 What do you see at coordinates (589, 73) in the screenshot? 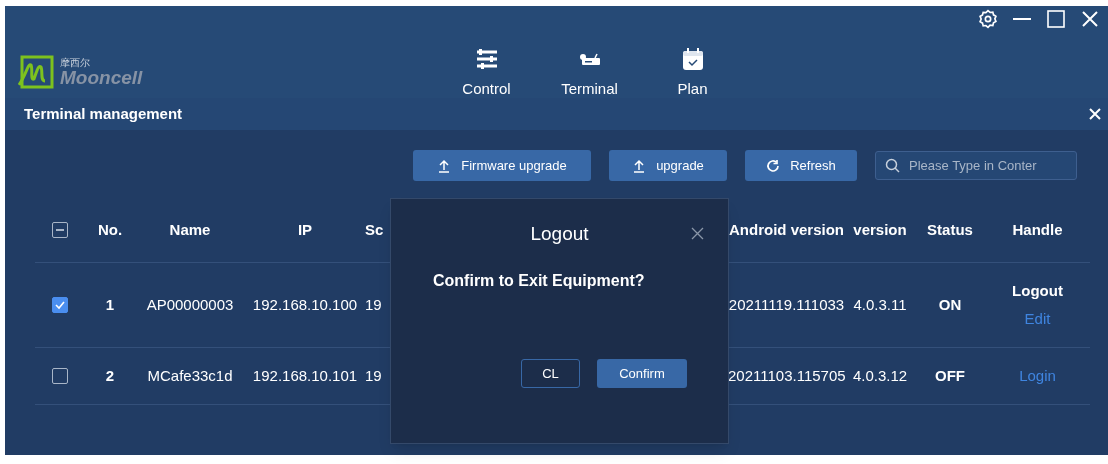
I see `nav-tab: Terminal` at bounding box center [589, 73].